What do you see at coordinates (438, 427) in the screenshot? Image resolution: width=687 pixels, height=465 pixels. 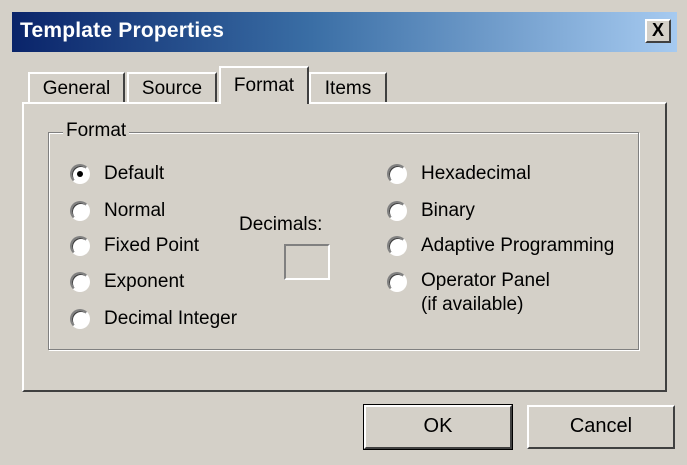 I see `ok-button: OK` at bounding box center [438, 427].